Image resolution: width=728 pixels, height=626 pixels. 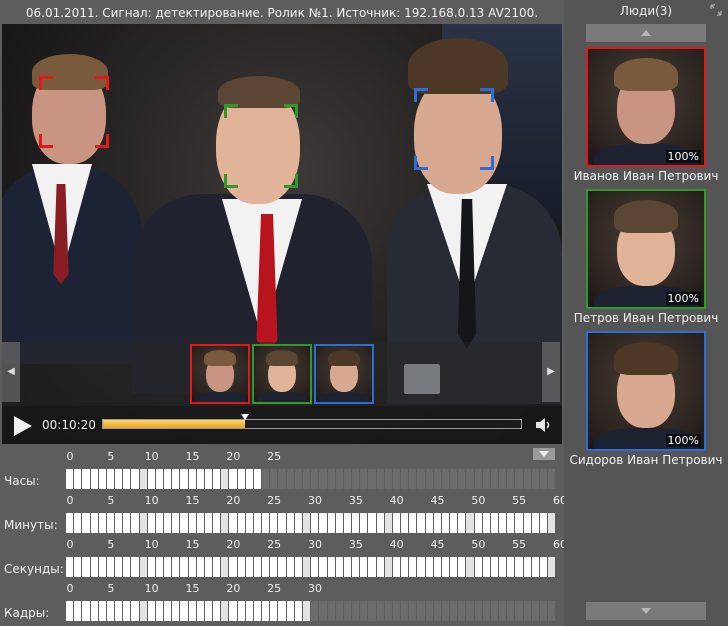 What do you see at coordinates (646, 249) in the screenshot?
I see `person-card-petrov: 100%` at bounding box center [646, 249].